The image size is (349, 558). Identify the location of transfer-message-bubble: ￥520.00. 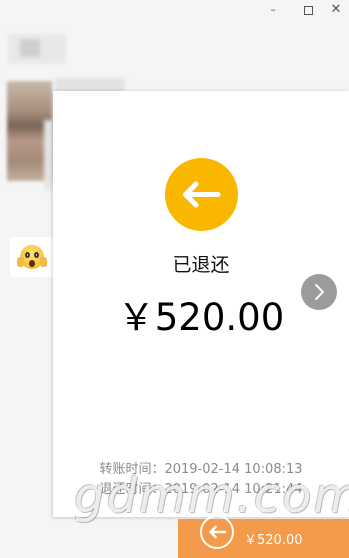
(263, 536).